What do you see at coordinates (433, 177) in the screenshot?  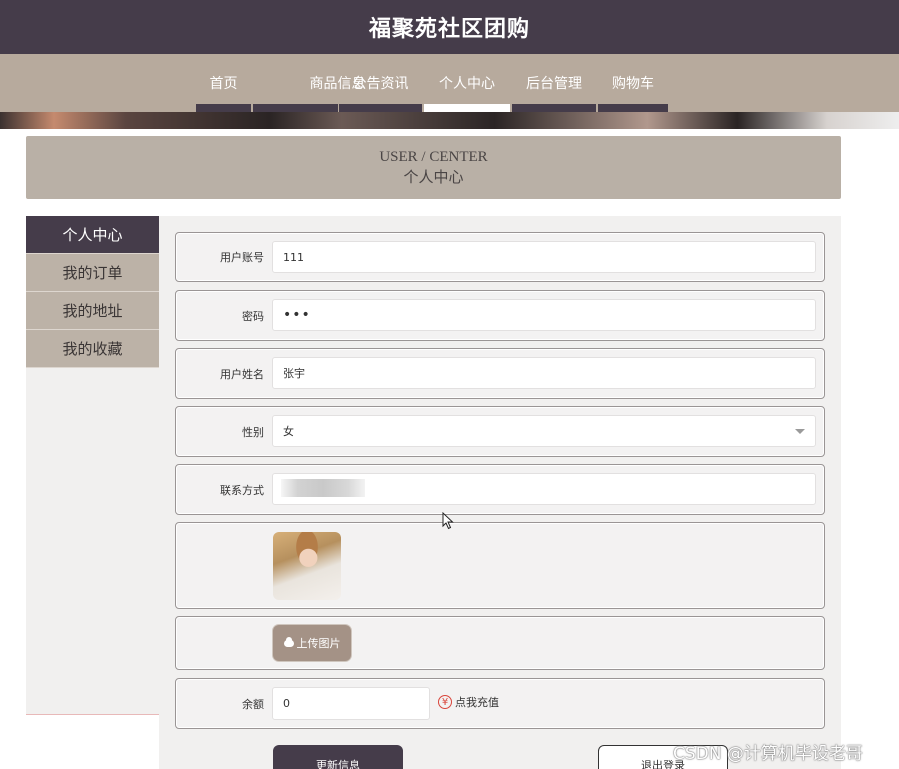 I see `page-heading-zh: 个人中心` at bounding box center [433, 177].